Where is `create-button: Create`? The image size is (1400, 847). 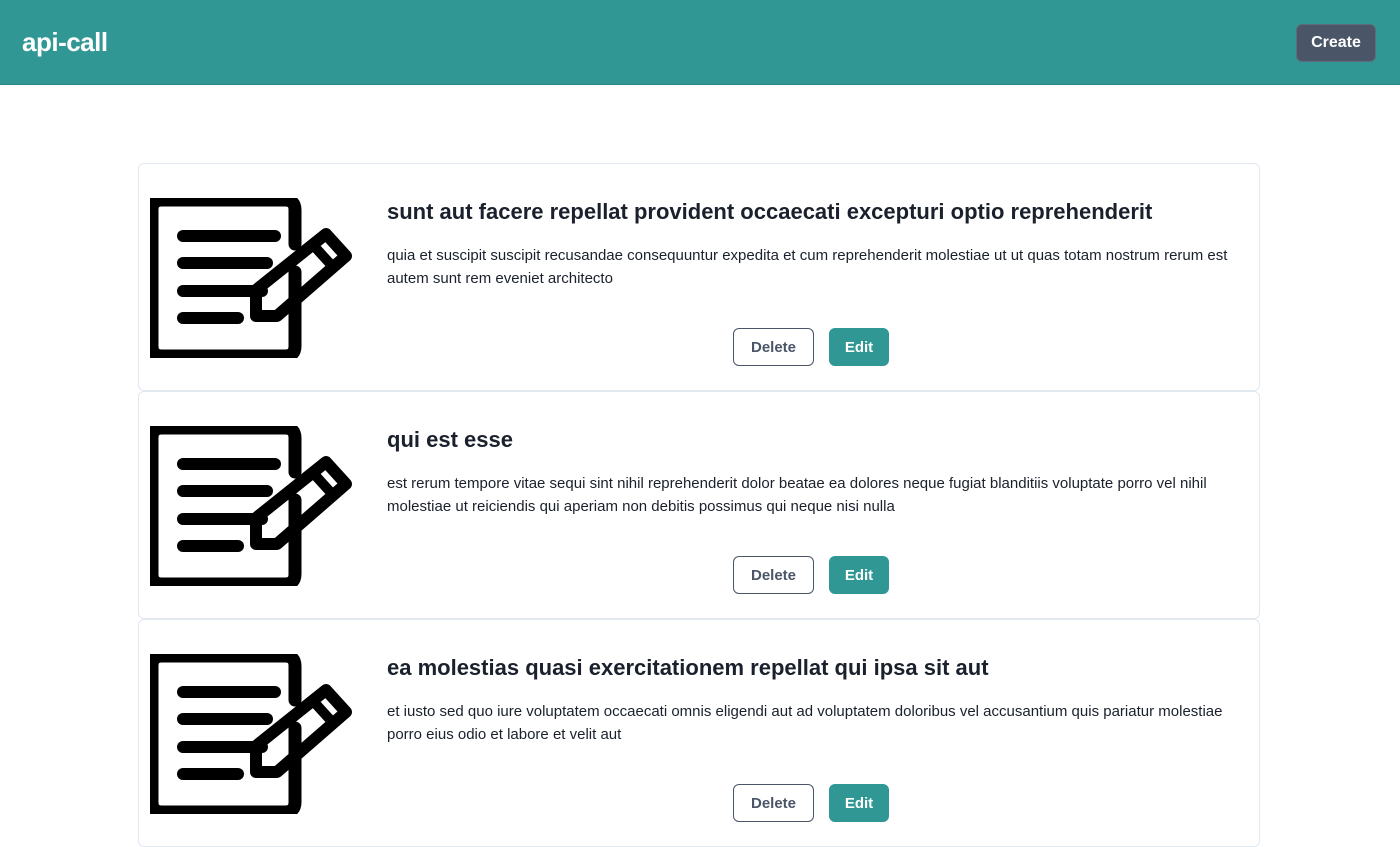 create-button: Create is located at coordinates (1336, 43).